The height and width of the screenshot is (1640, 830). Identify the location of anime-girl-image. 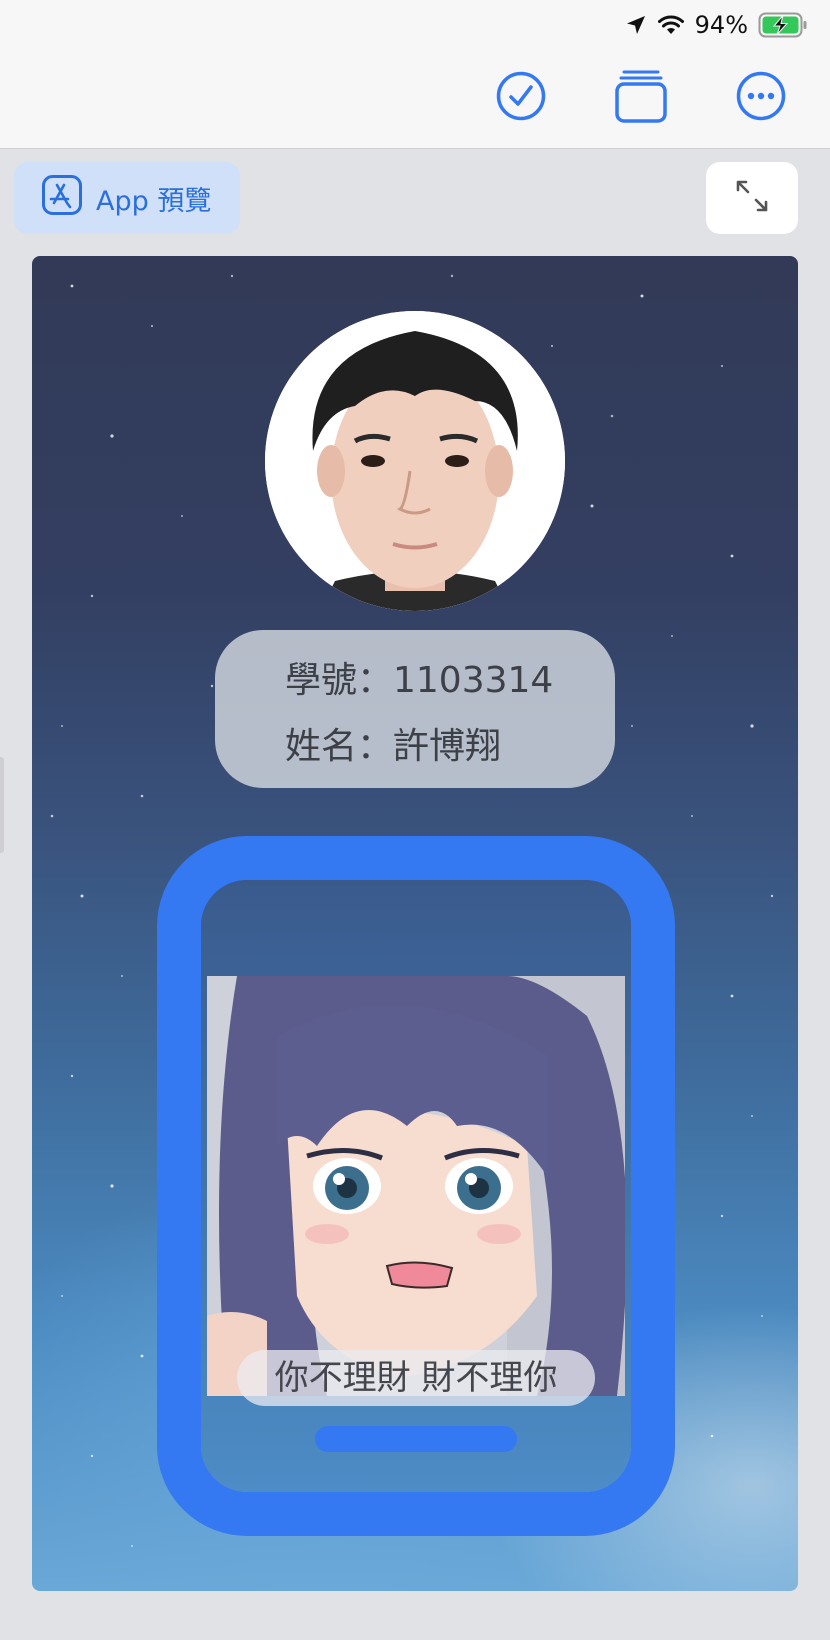
(416, 1186).